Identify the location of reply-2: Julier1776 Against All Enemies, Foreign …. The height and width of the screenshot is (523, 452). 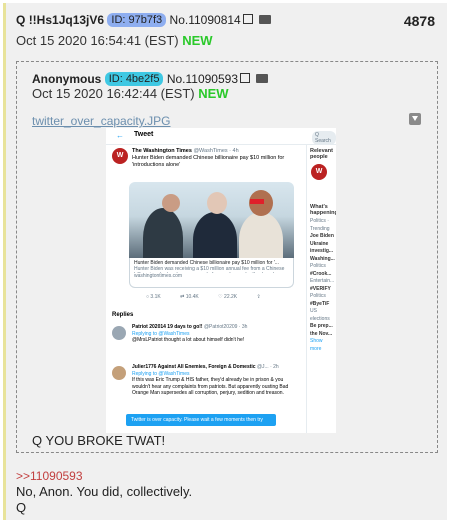
(210, 380).